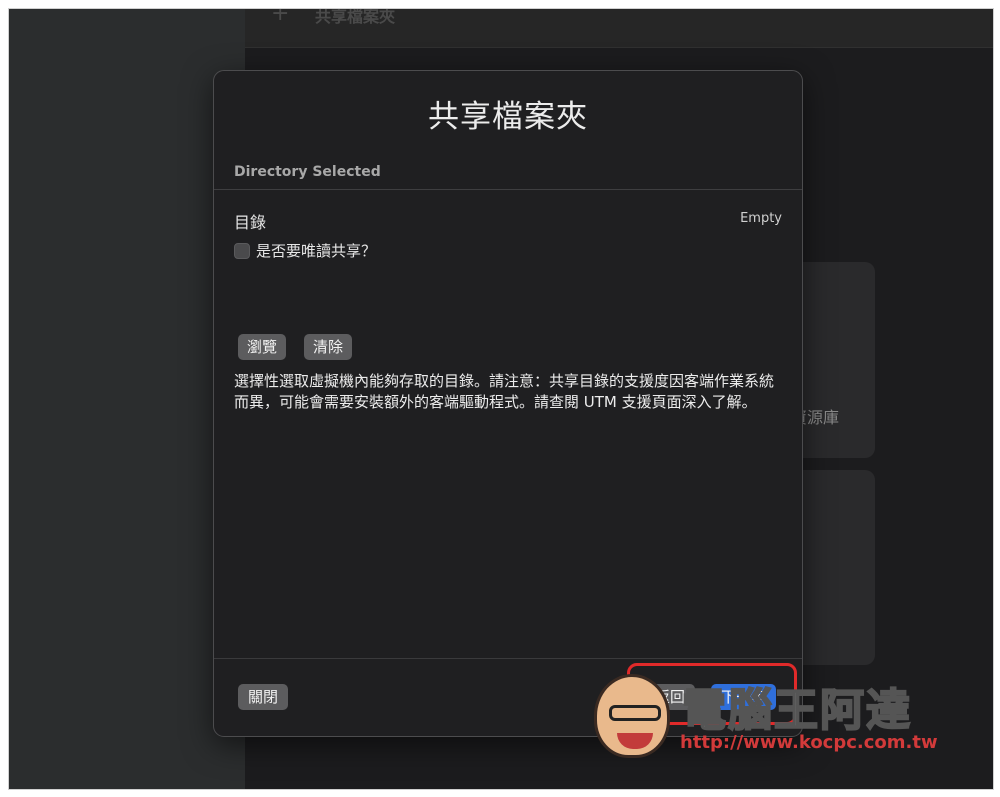  I want to click on watermark-url: http://www.kocpc.com.tw, so click(809, 742).